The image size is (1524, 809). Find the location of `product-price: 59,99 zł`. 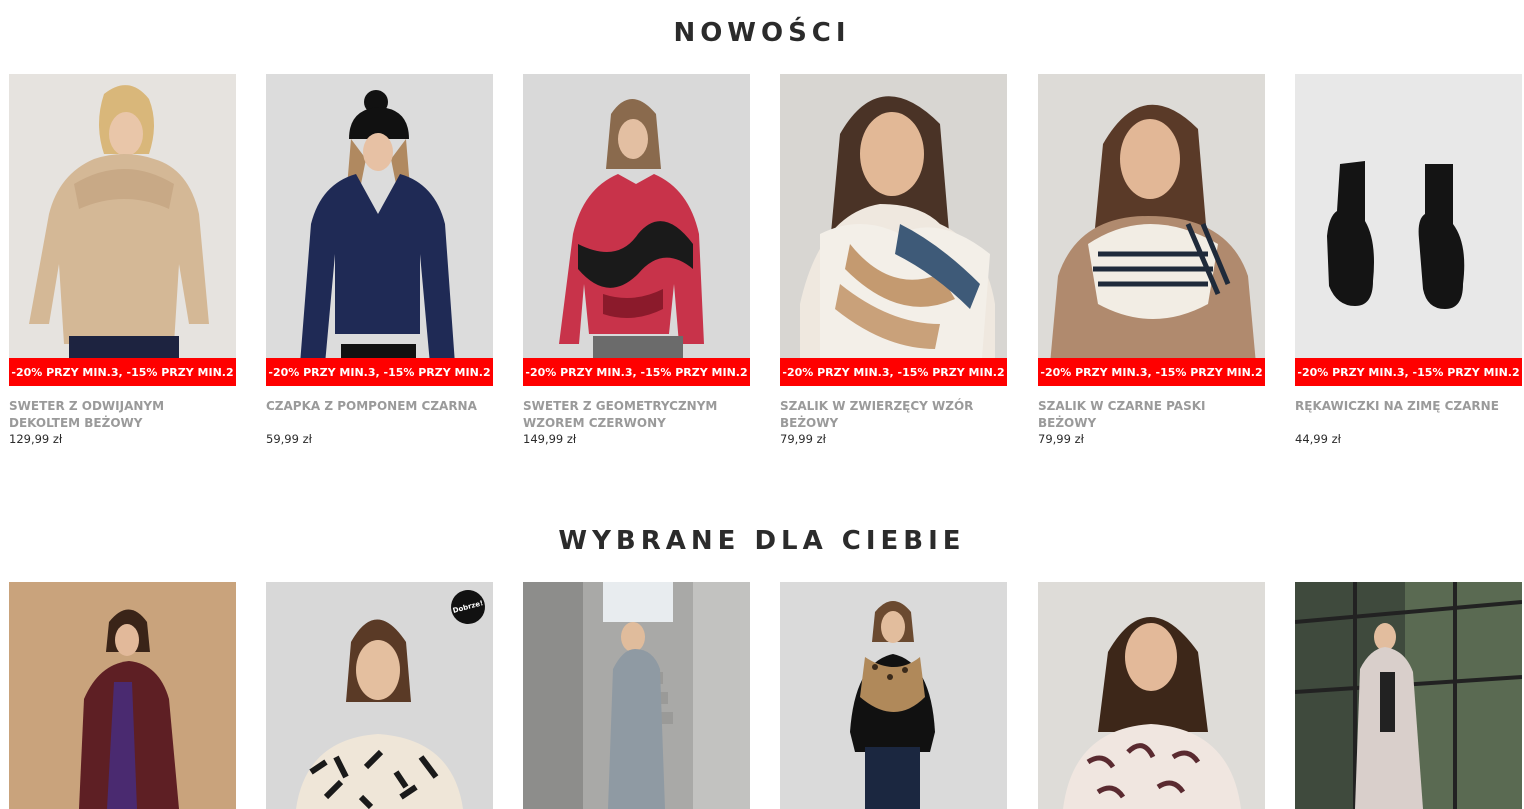

product-price: 59,99 zł is located at coordinates (289, 439).